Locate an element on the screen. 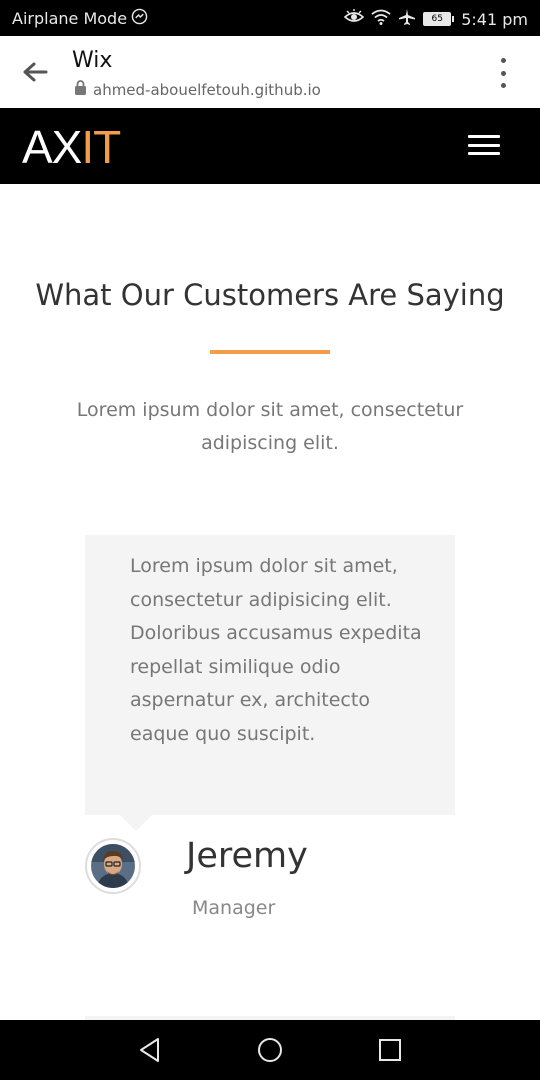 The image size is (540, 1080). battery-level: 65 is located at coordinates (437, 19).